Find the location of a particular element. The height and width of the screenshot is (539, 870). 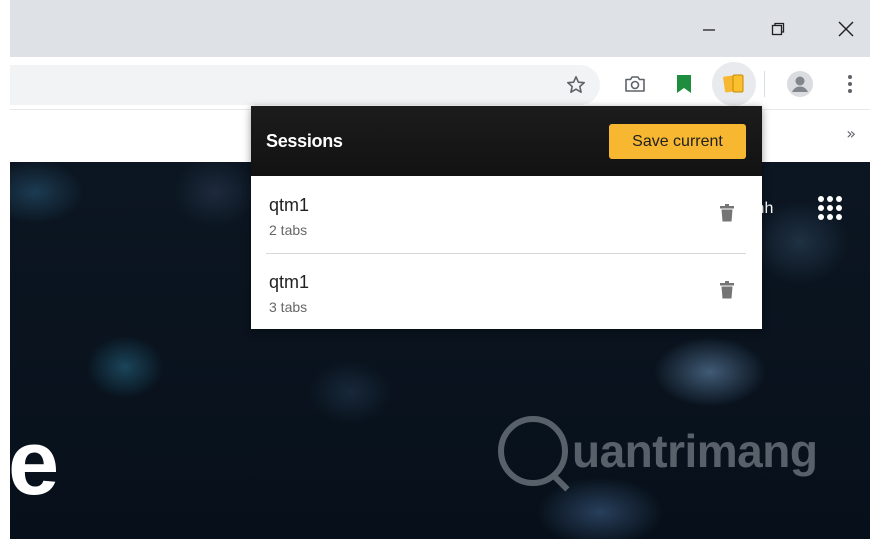

minimize-icon is located at coordinates (709, 29).